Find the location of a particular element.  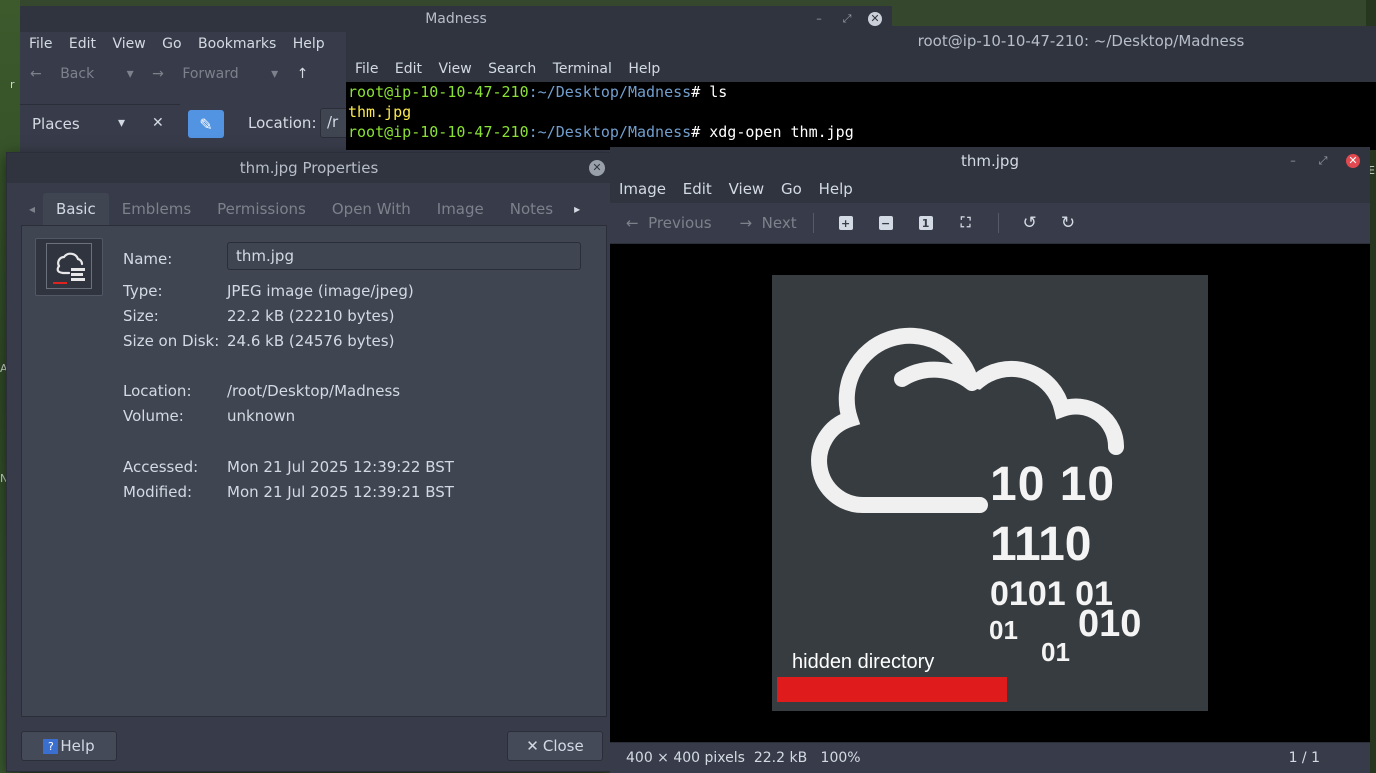

up-button: ↑ is located at coordinates (303, 74).